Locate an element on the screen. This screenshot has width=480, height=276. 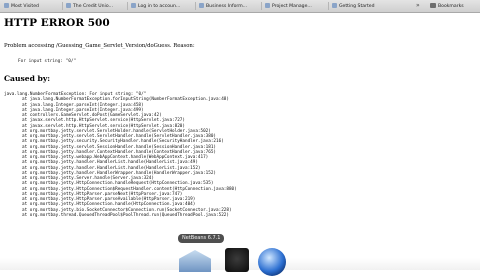
bookmark-getting-started: Getting Started is located at coordinates (353, 6).